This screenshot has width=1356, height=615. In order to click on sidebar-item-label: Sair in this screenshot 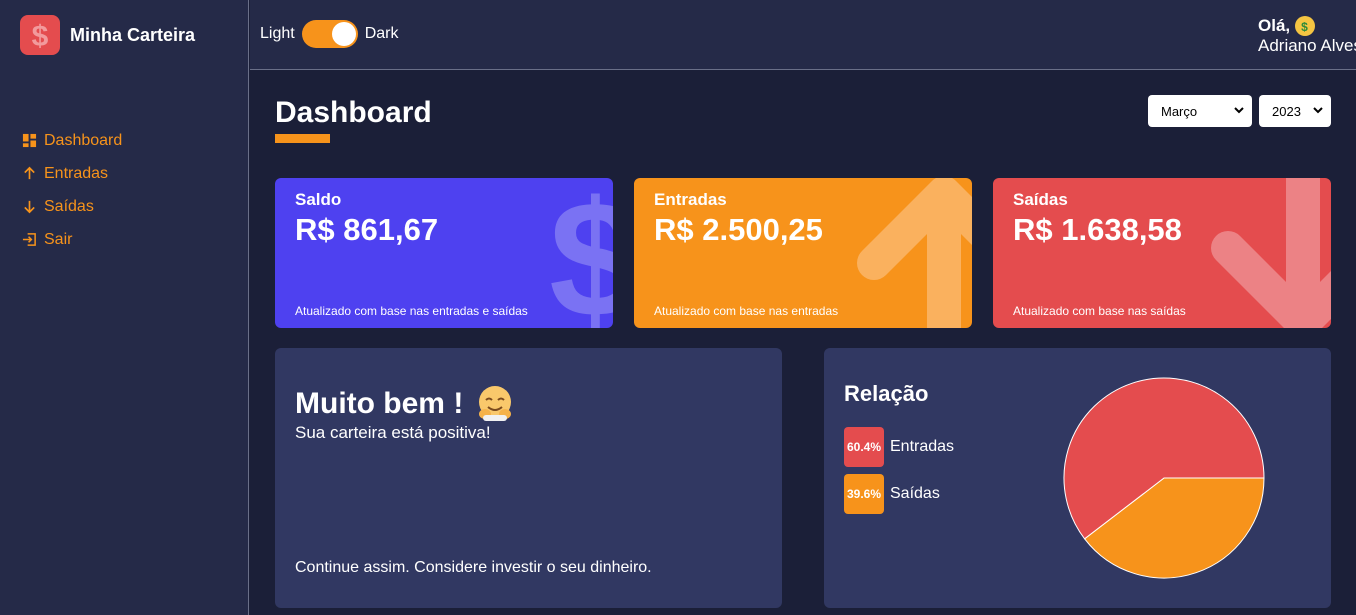, I will do `click(58, 239)`.